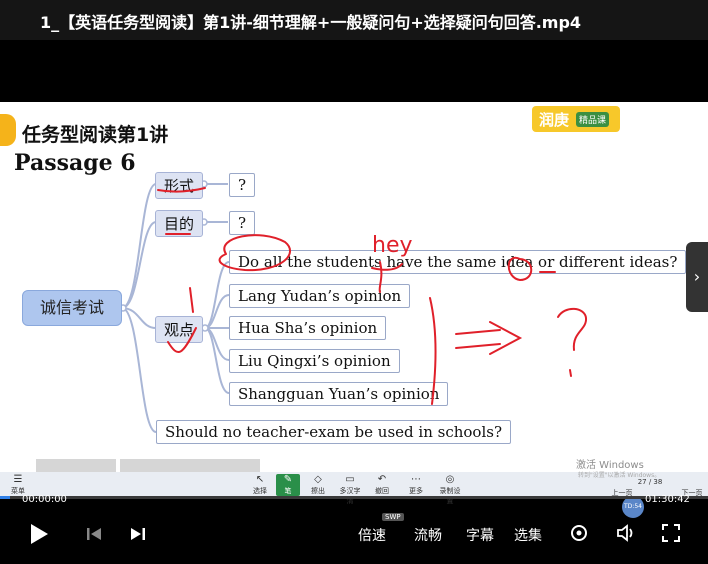  I want to click on player-controls, so click(354, 534).